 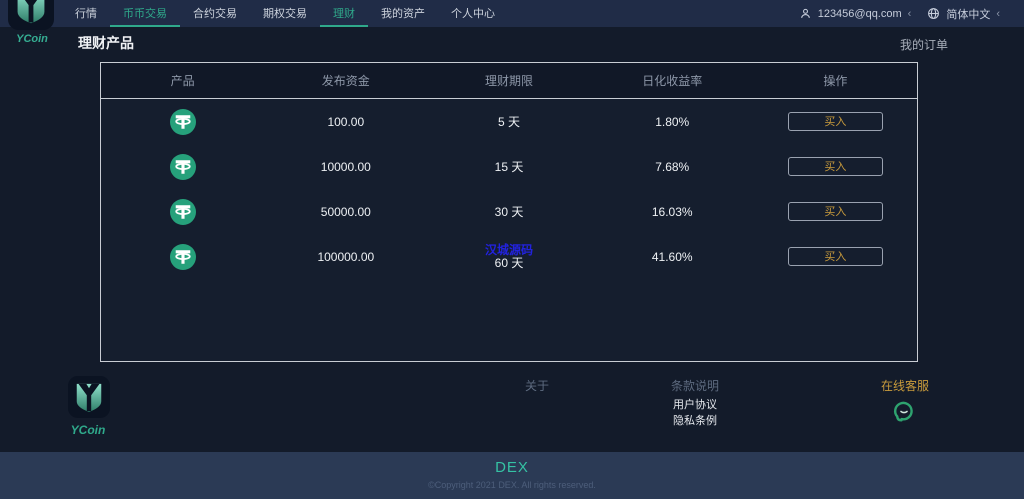 I want to click on nav-item-contract-trade: 合约交易, so click(x=215, y=13).